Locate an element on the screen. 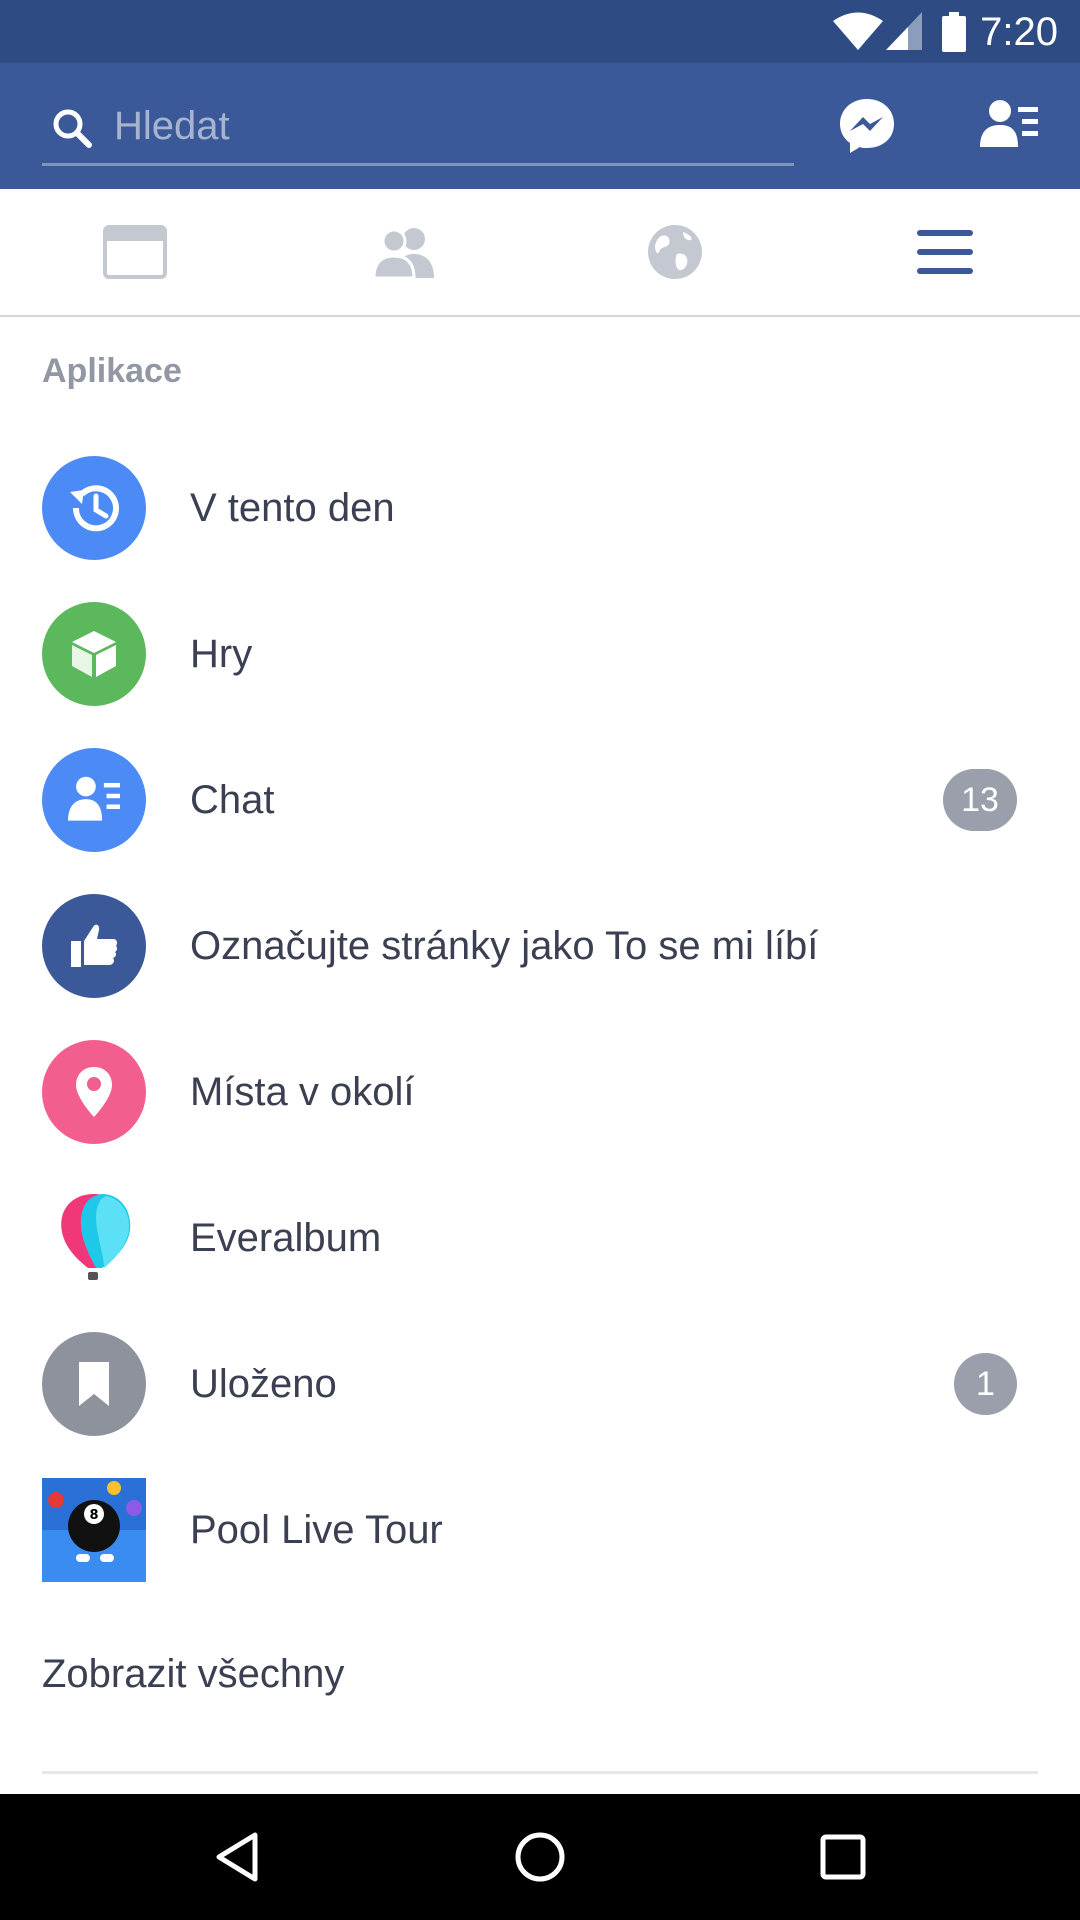  like-pages-badge is located at coordinates (94, 946).